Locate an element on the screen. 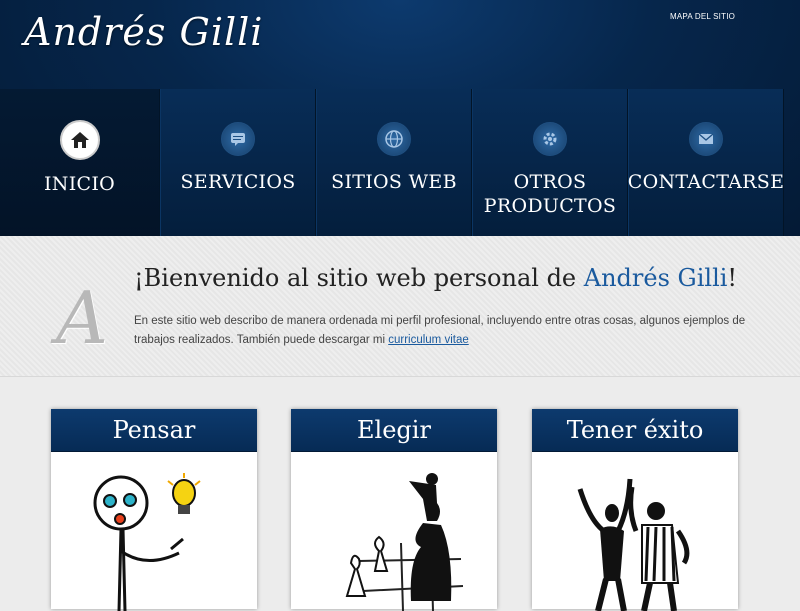  card-pensar: Pensar is located at coordinates (154, 510).